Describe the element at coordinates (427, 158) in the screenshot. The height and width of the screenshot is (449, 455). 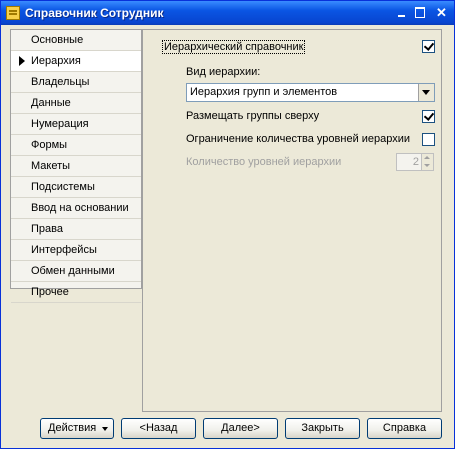
I see `spin-up-icon` at that location.